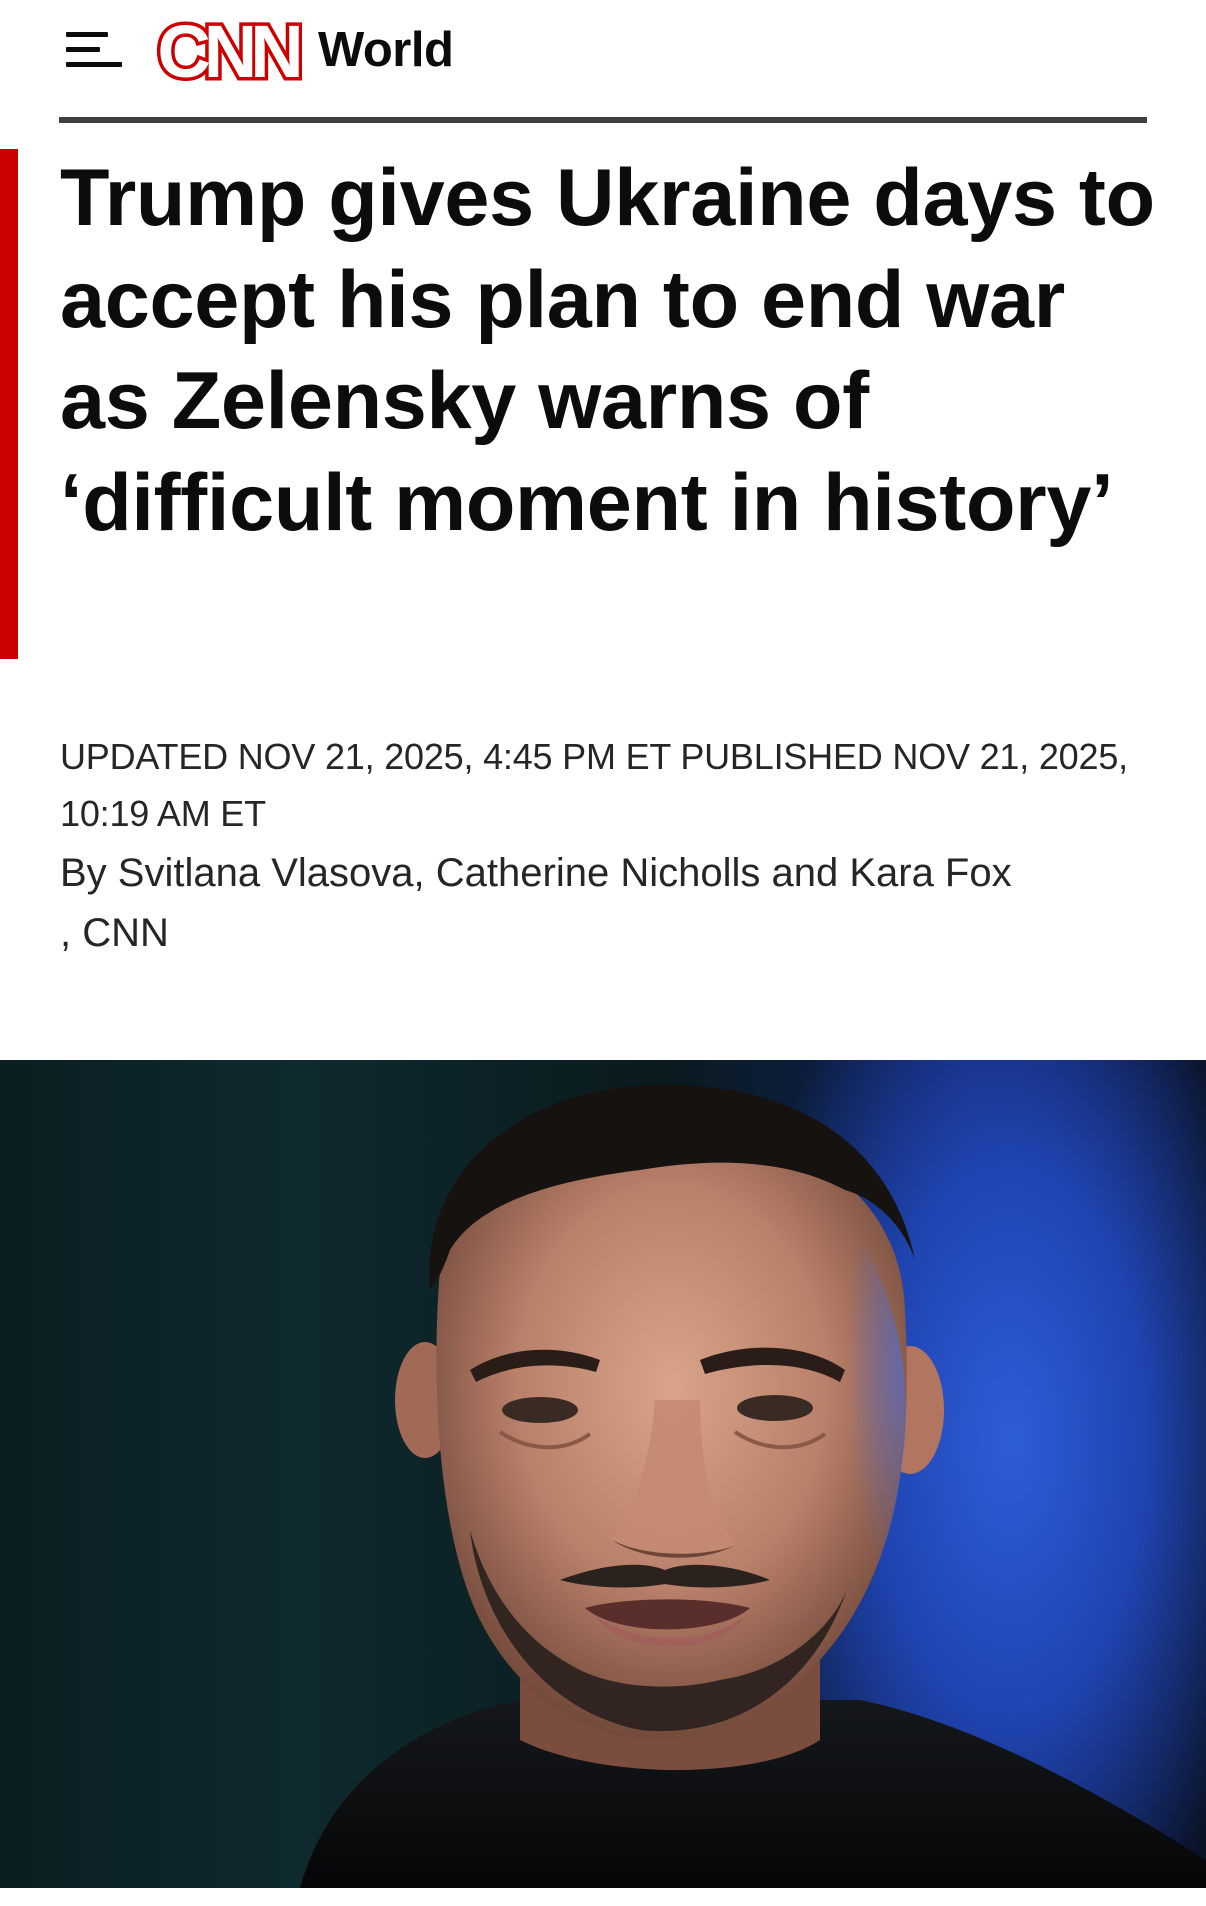  I want to click on author-link-kara-fox: Kara Fox, so click(930, 873).